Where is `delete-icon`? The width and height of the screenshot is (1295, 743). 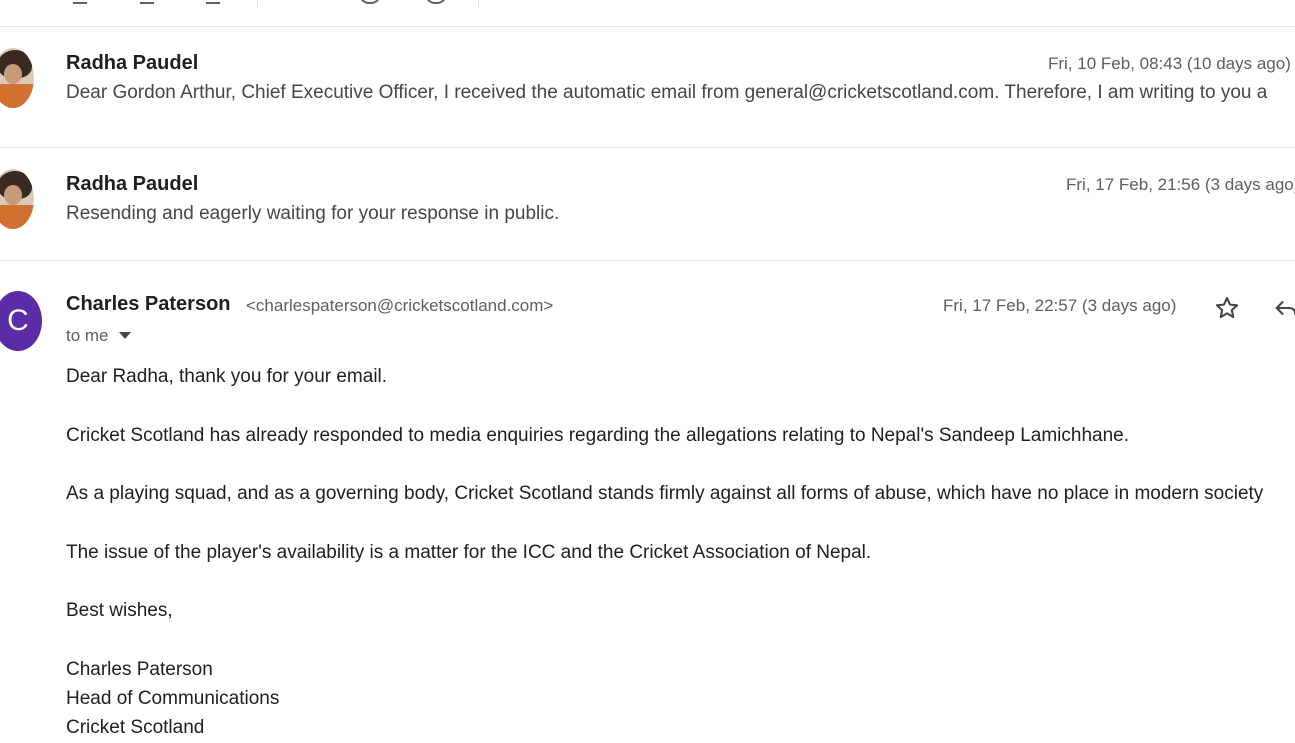
delete-icon is located at coordinates (213, 2).